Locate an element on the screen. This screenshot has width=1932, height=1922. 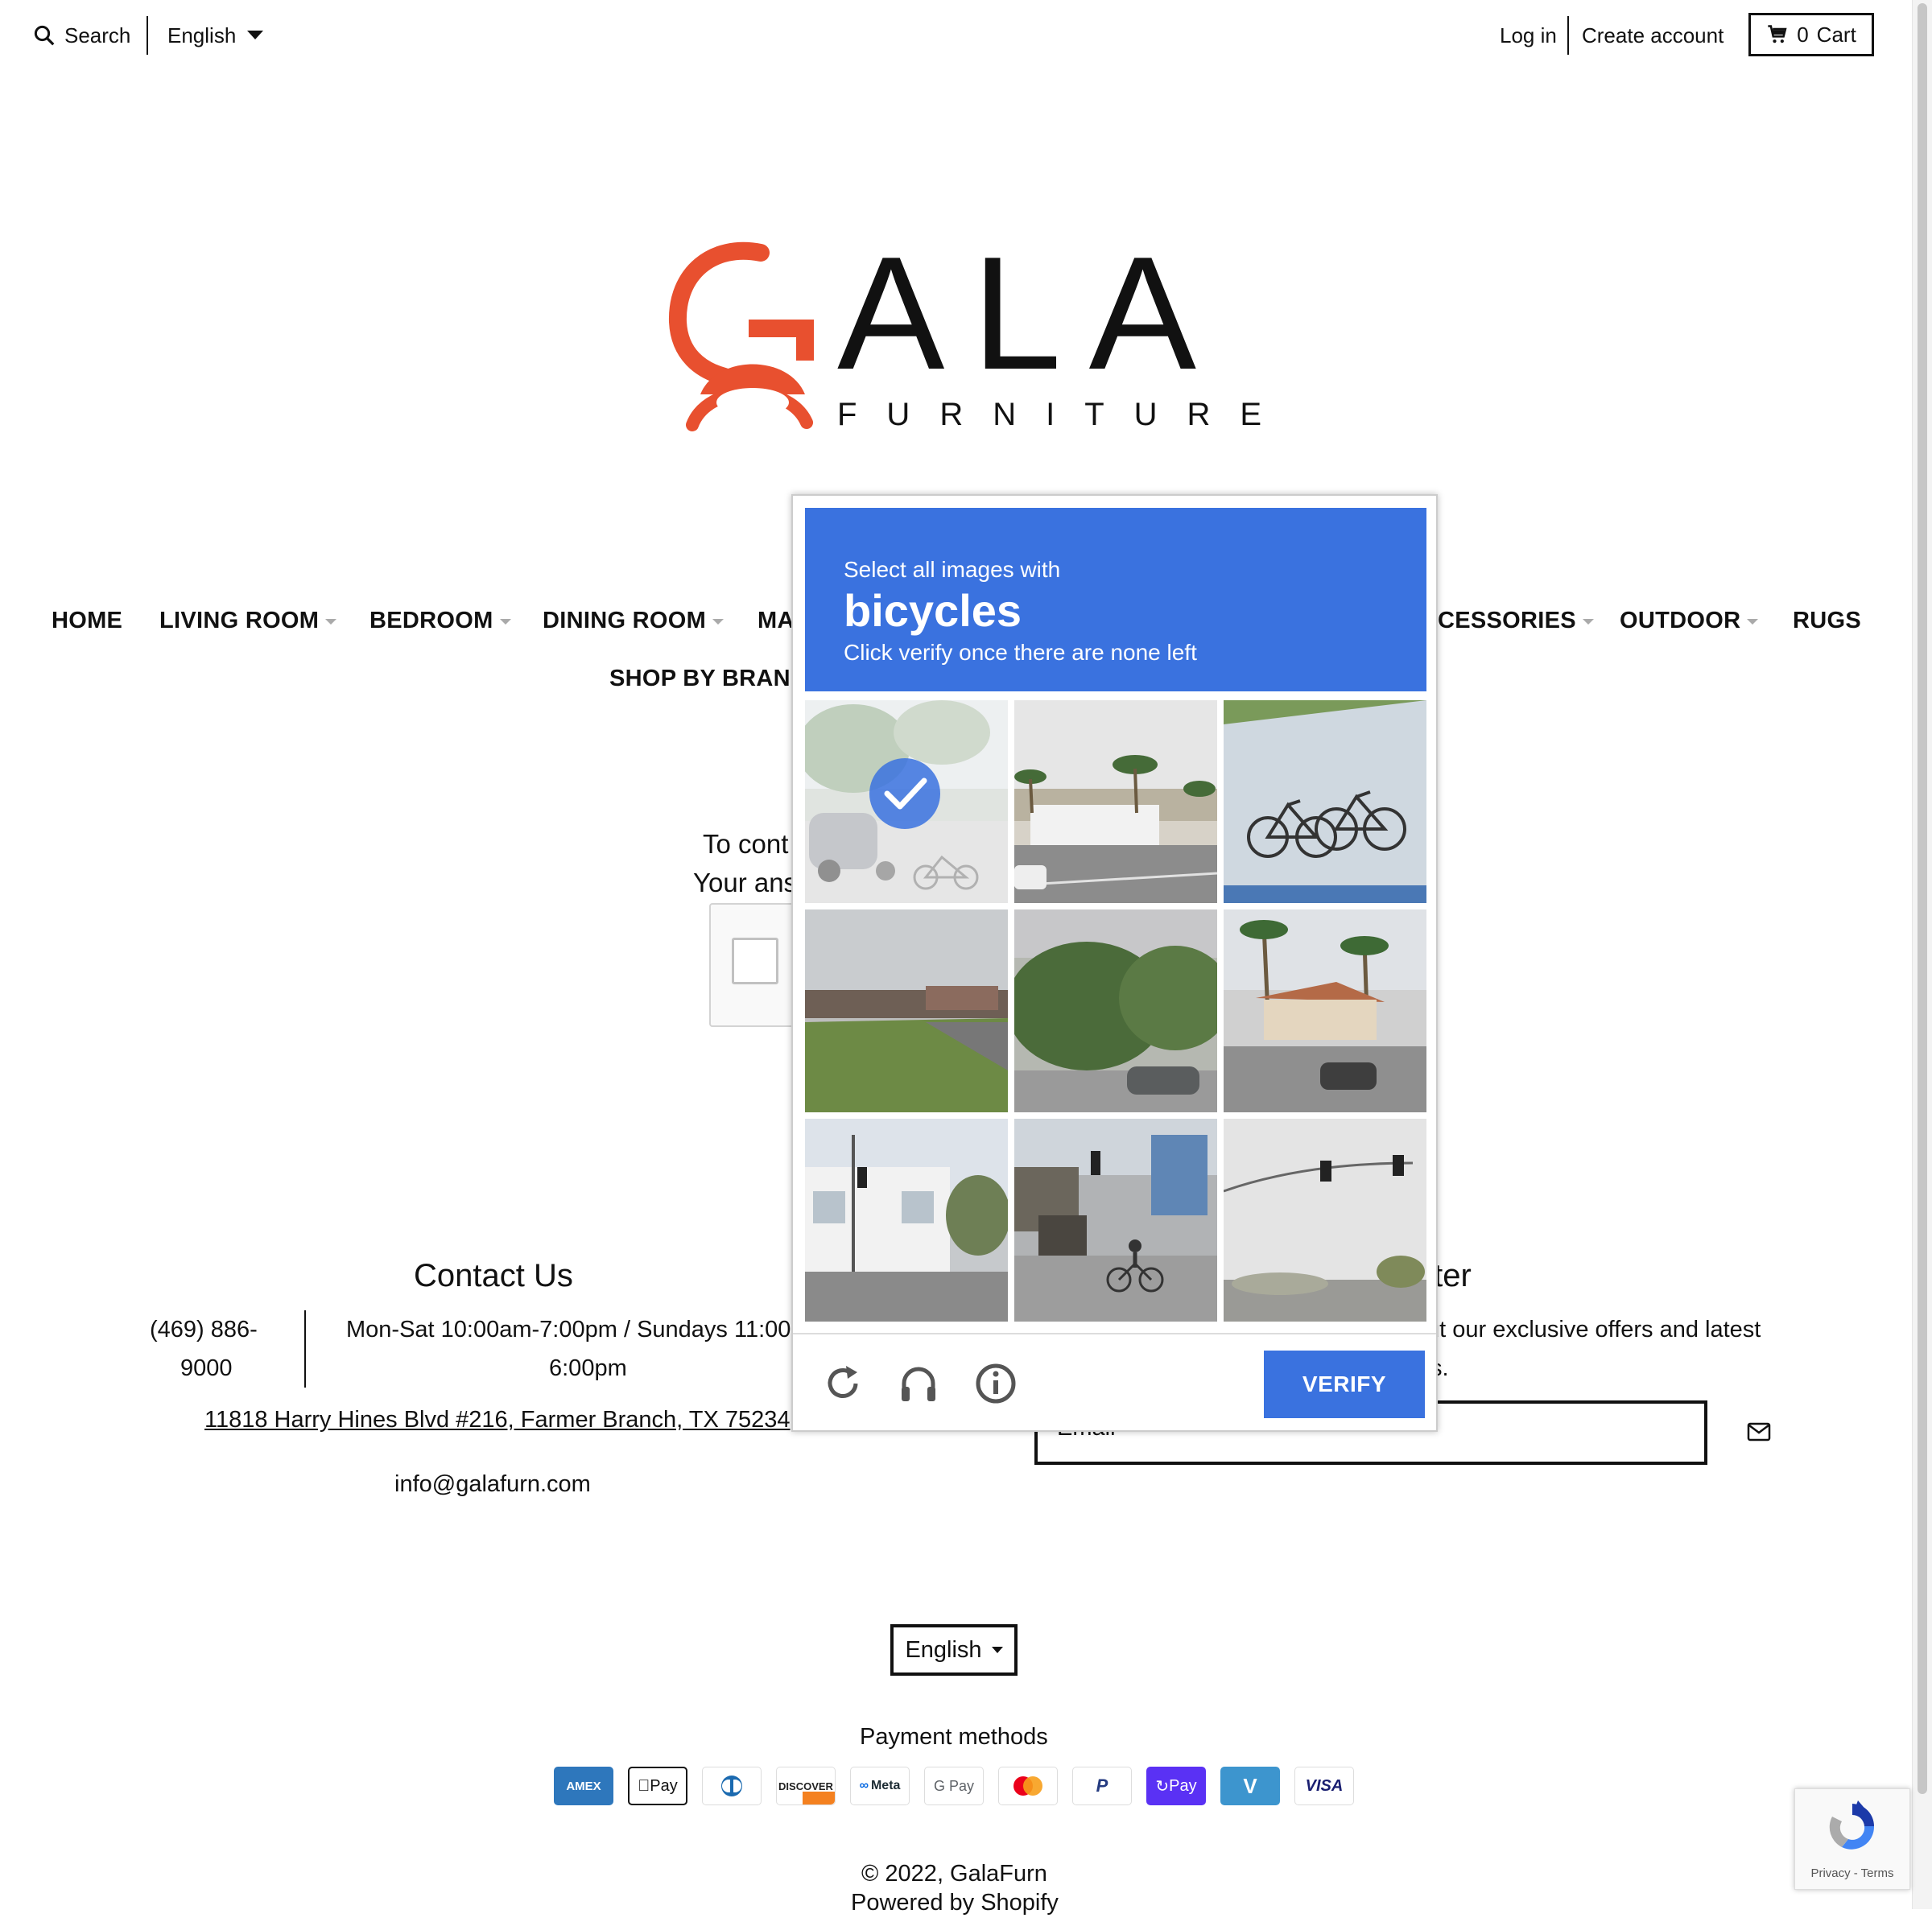
discover-icon: DISCOVER is located at coordinates (806, 1786).